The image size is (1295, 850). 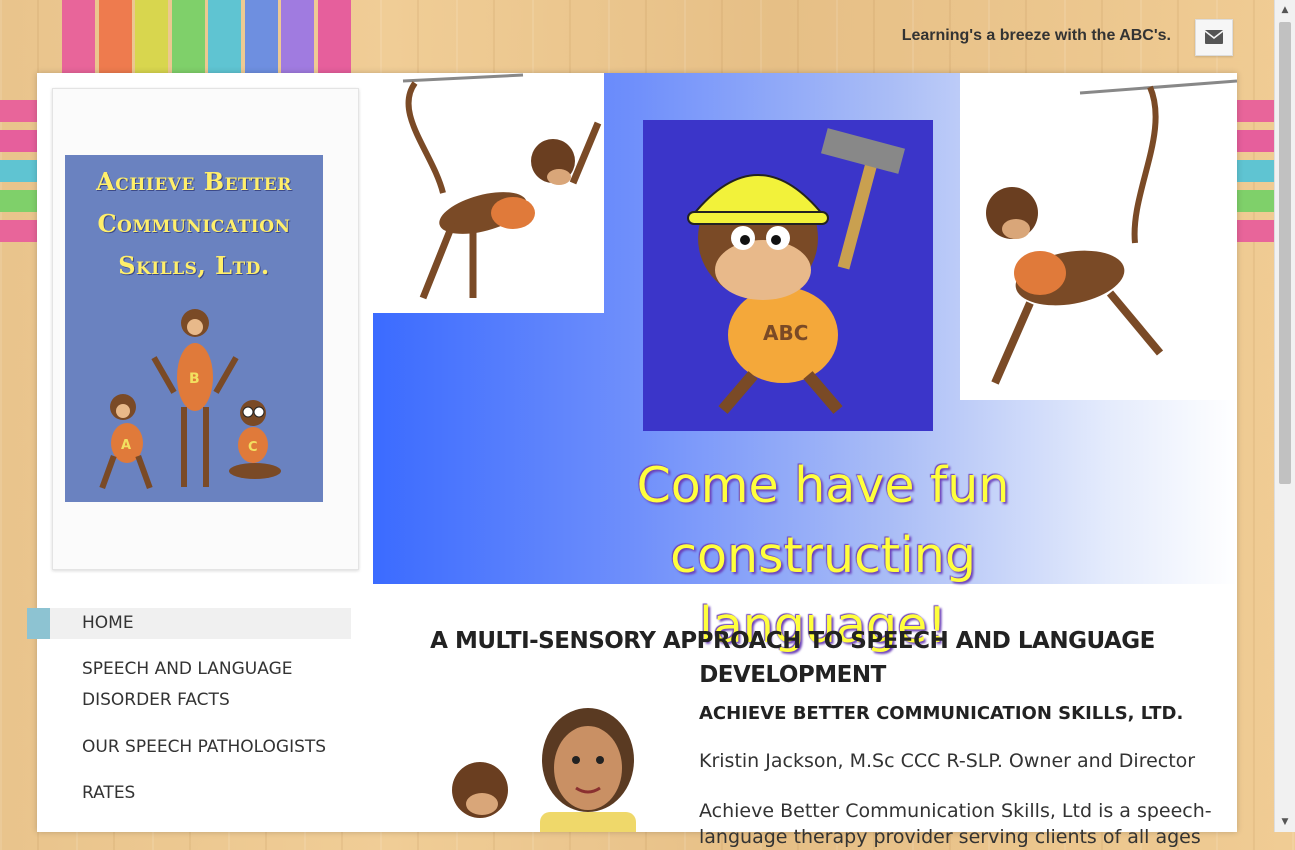 I want to click on therapist-portrait, so click(x=540, y=766).